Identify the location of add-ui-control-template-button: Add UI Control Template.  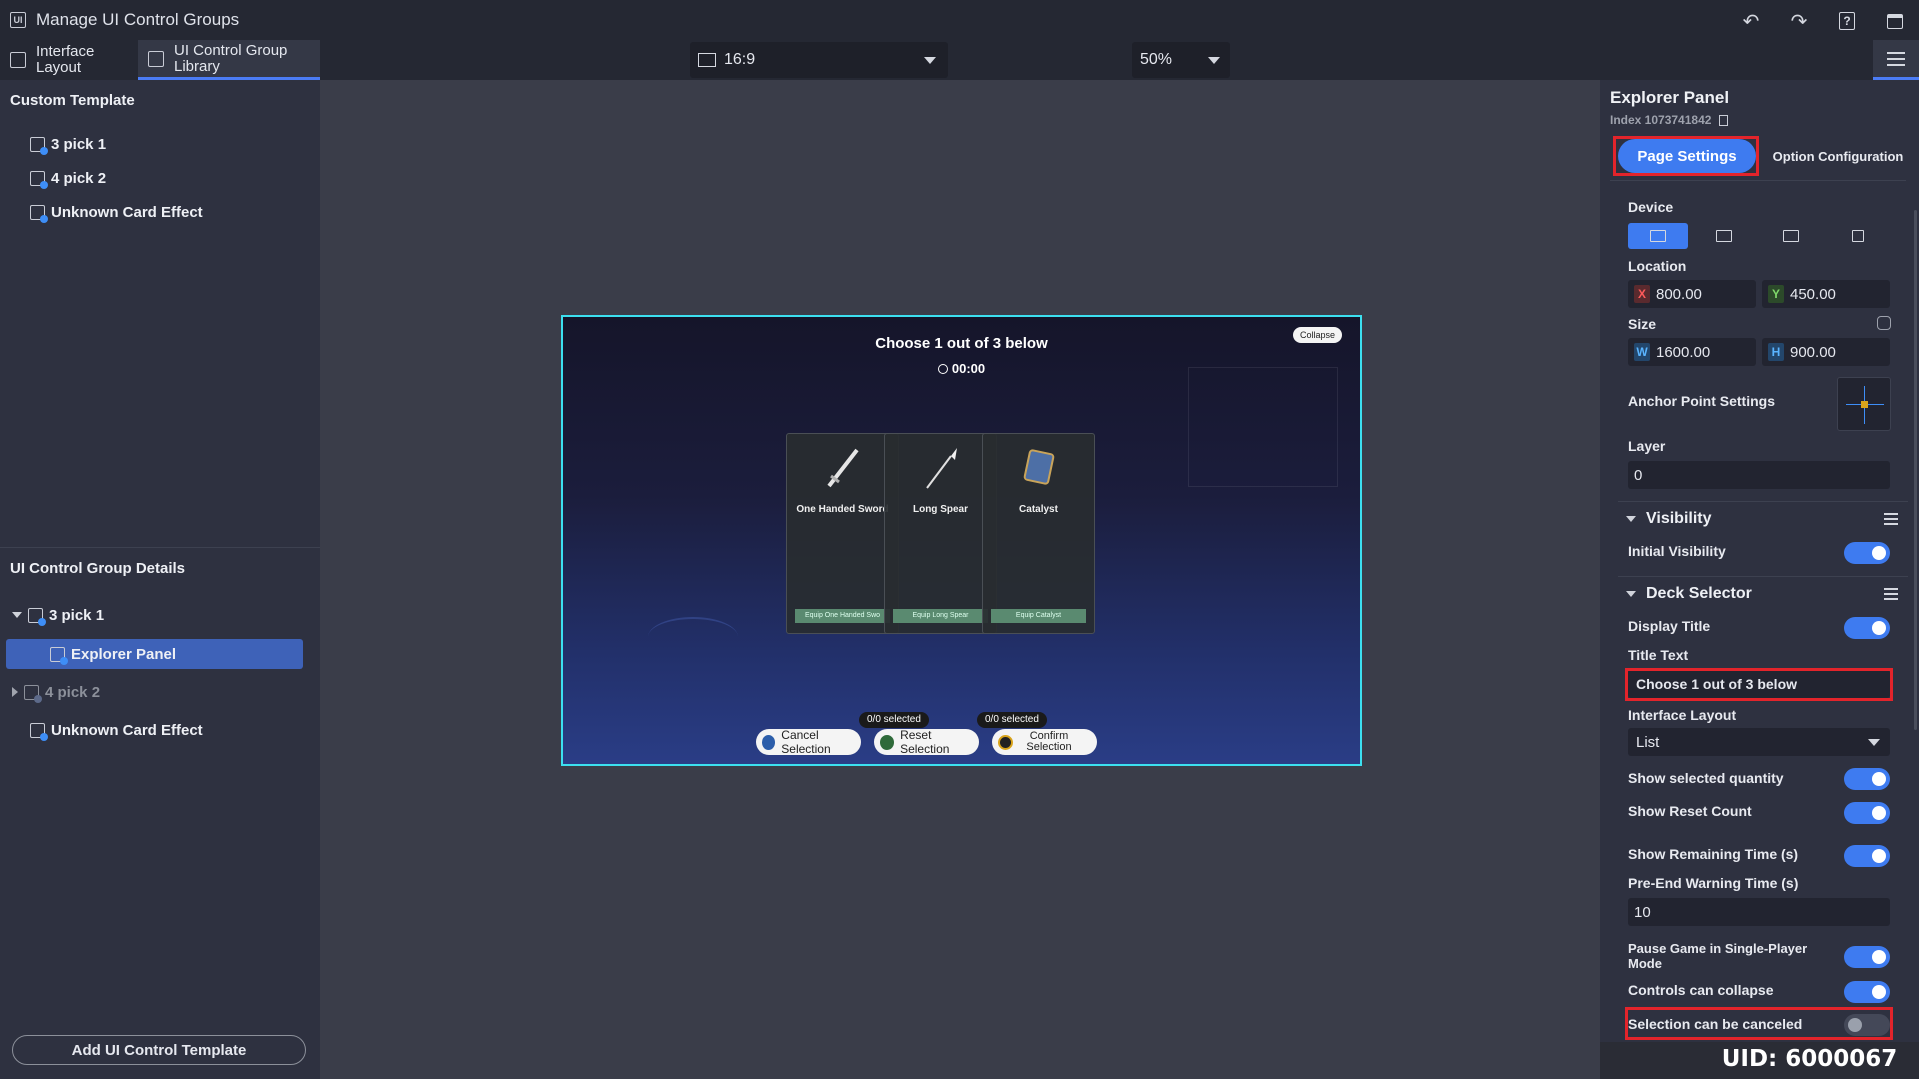
(159, 1050).